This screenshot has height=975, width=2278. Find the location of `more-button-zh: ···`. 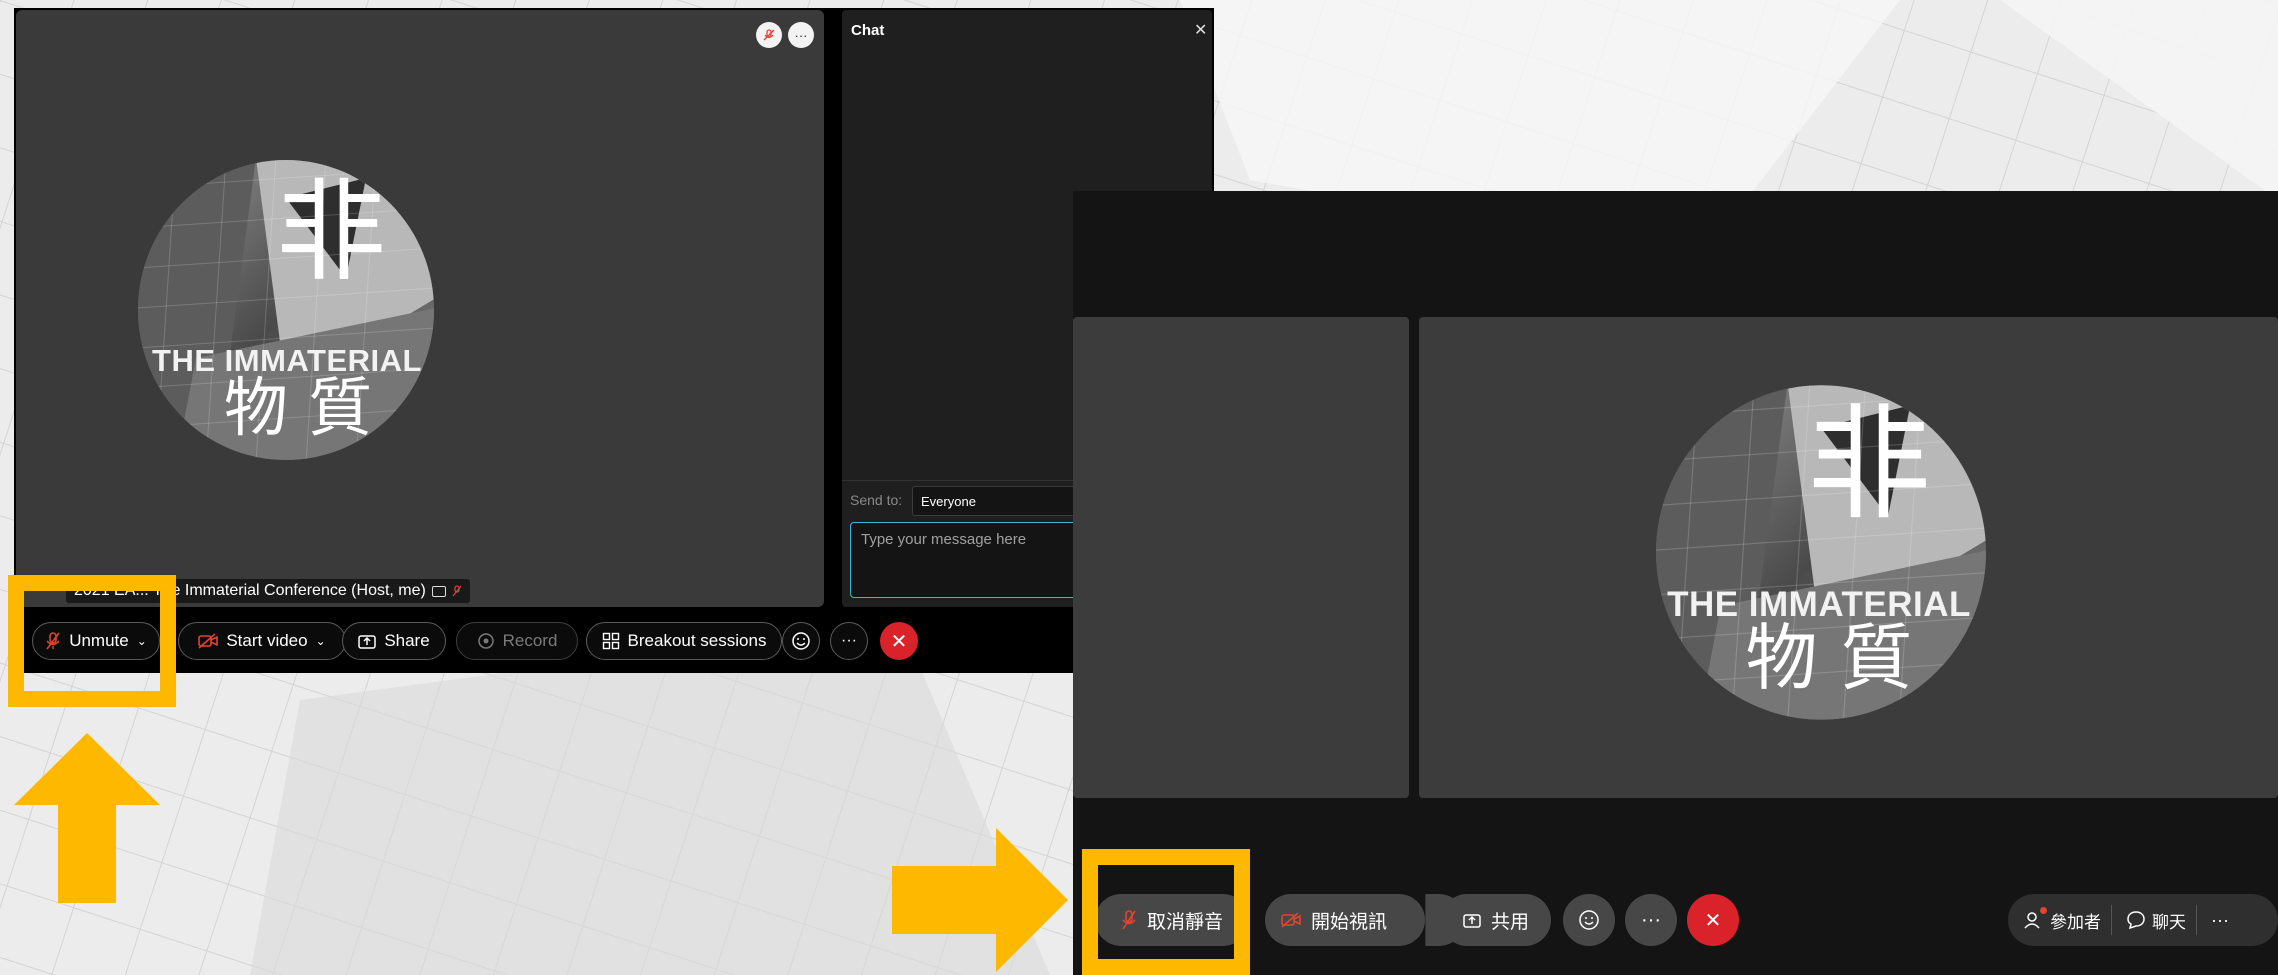

more-button-zh: ··· is located at coordinates (1651, 920).